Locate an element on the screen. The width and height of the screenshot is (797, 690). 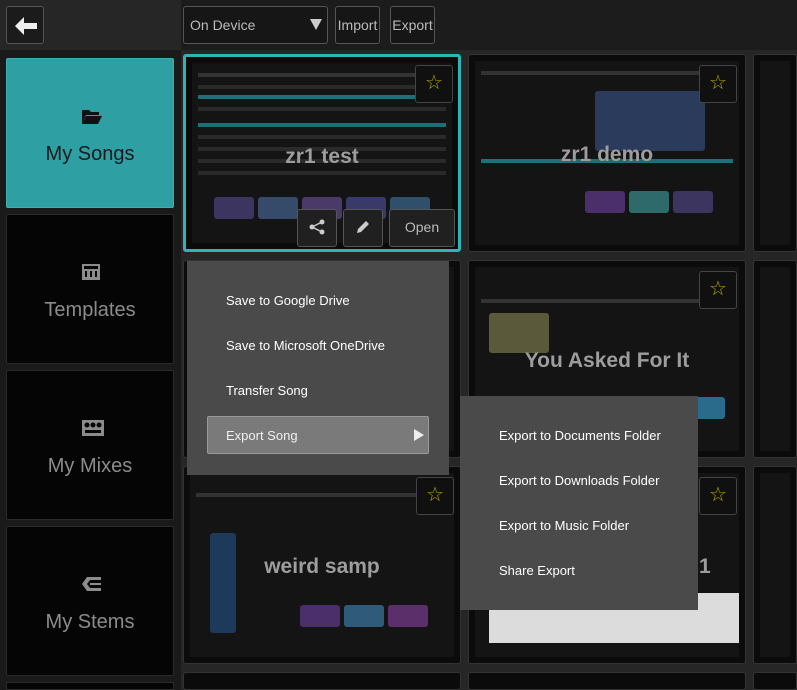
folder-open-icon is located at coordinates (92, 117).